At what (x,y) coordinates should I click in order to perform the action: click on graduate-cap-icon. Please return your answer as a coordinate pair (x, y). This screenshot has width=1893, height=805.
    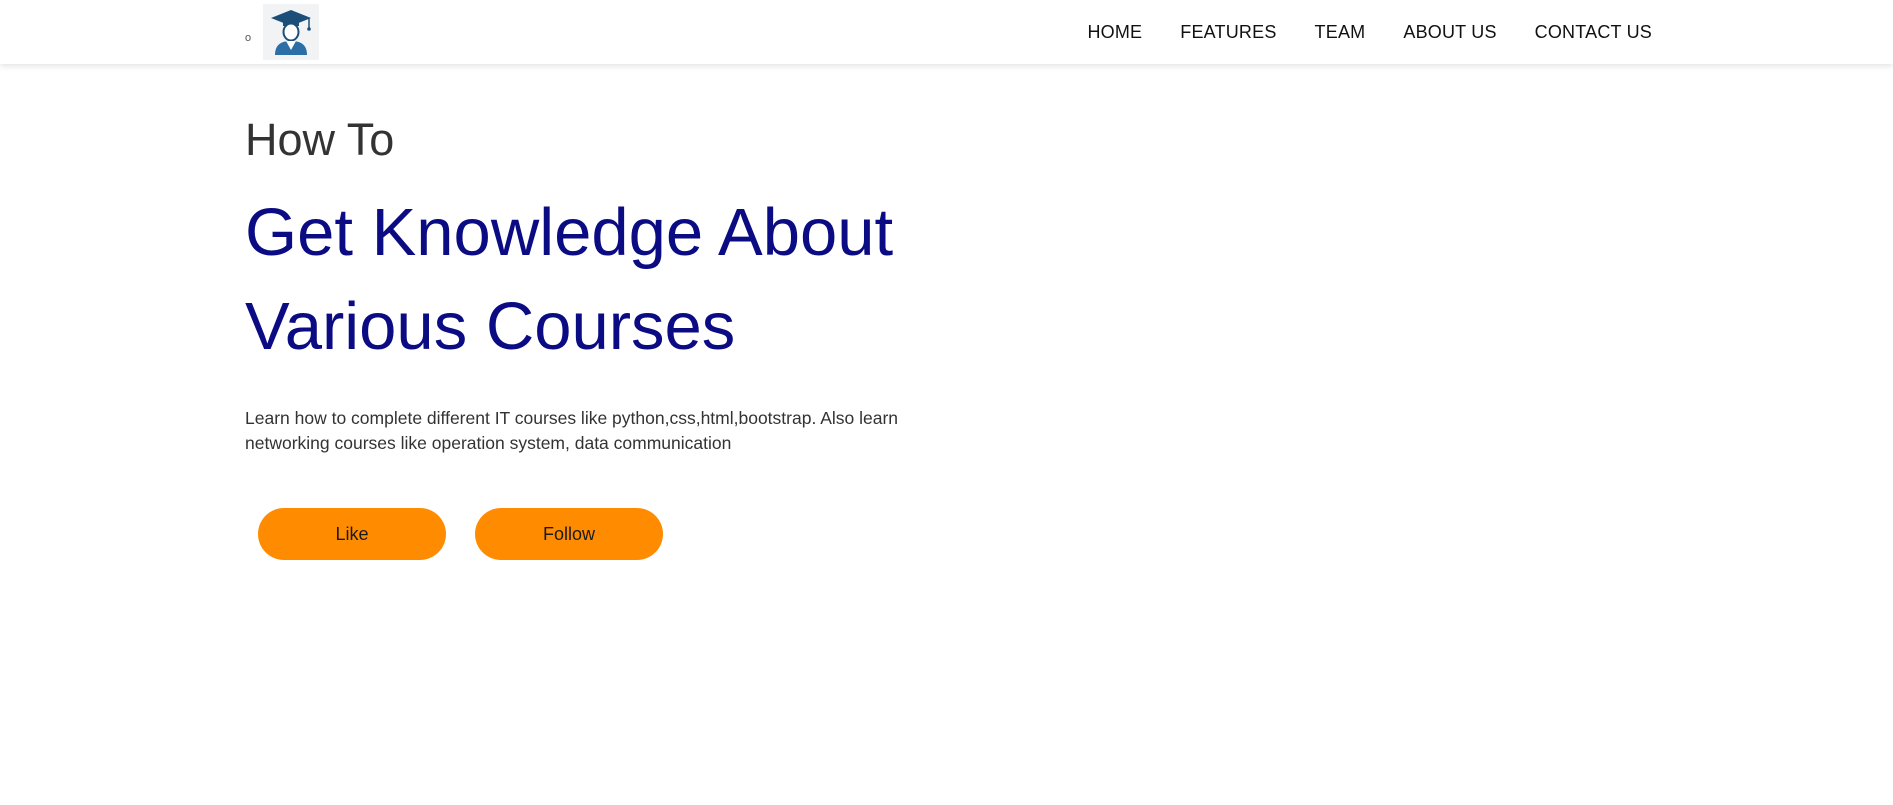
    Looking at the image, I should click on (291, 32).